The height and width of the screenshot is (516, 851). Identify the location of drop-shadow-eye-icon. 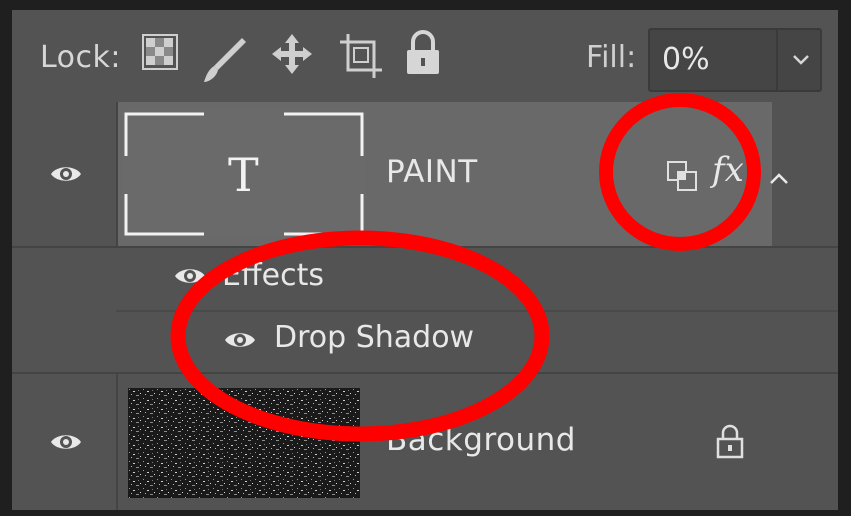
(240, 340).